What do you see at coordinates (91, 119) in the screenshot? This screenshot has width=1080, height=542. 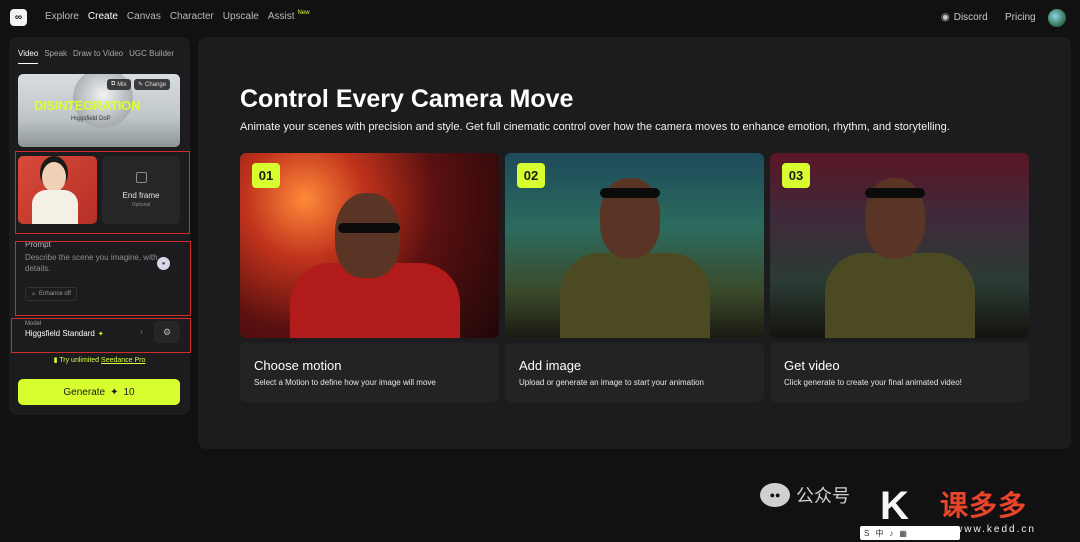 I see `motion-subtitle: Higgsfield DoP` at bounding box center [91, 119].